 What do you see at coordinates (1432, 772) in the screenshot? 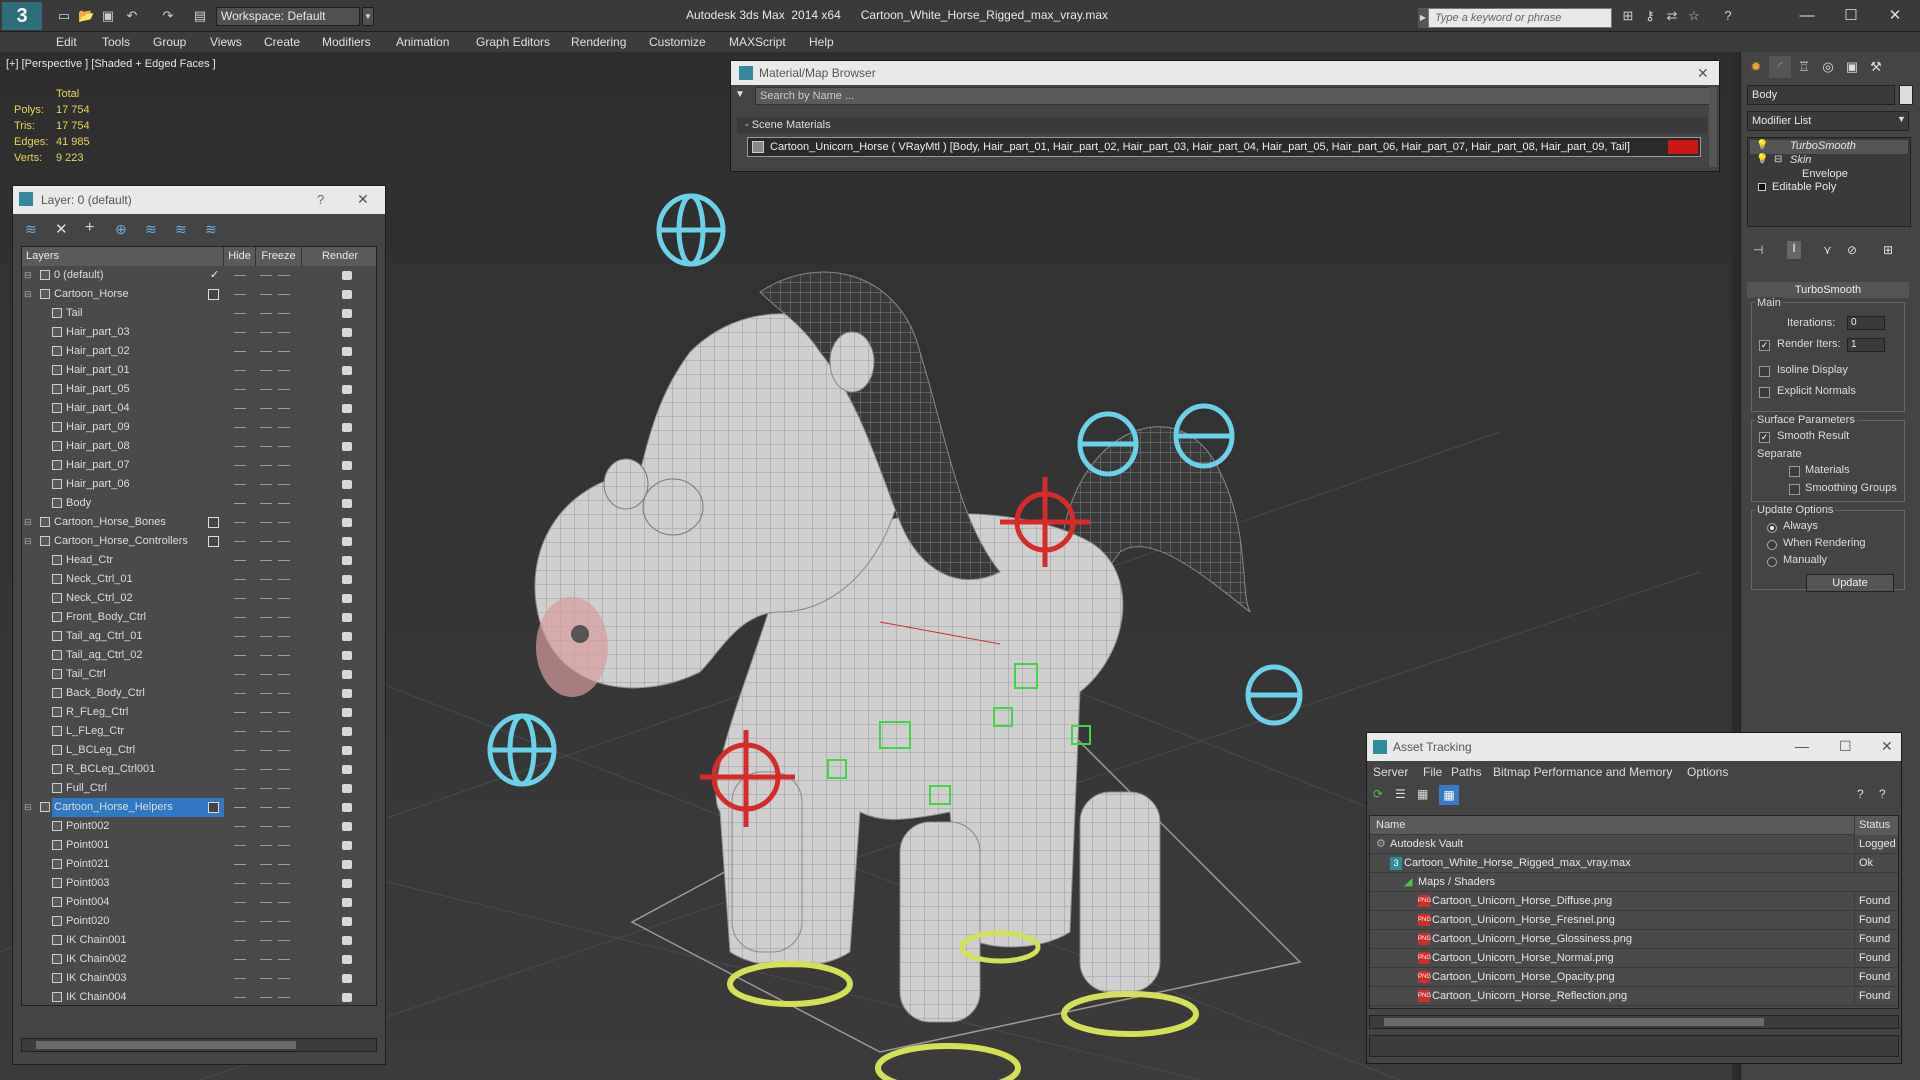
I see `asset-menu-file: File` at bounding box center [1432, 772].